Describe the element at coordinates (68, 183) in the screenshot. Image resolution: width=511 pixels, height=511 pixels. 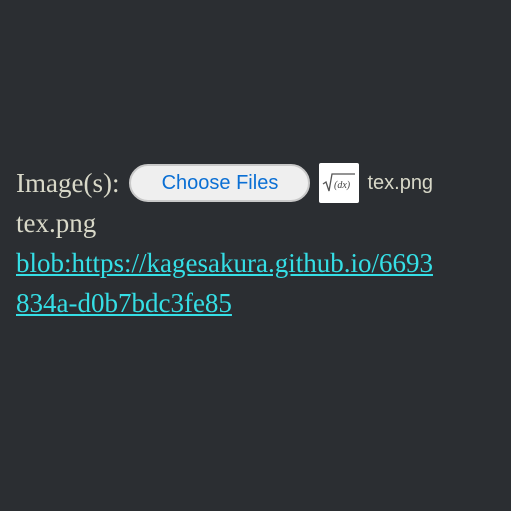
I see `images-label: Image(s):` at that location.